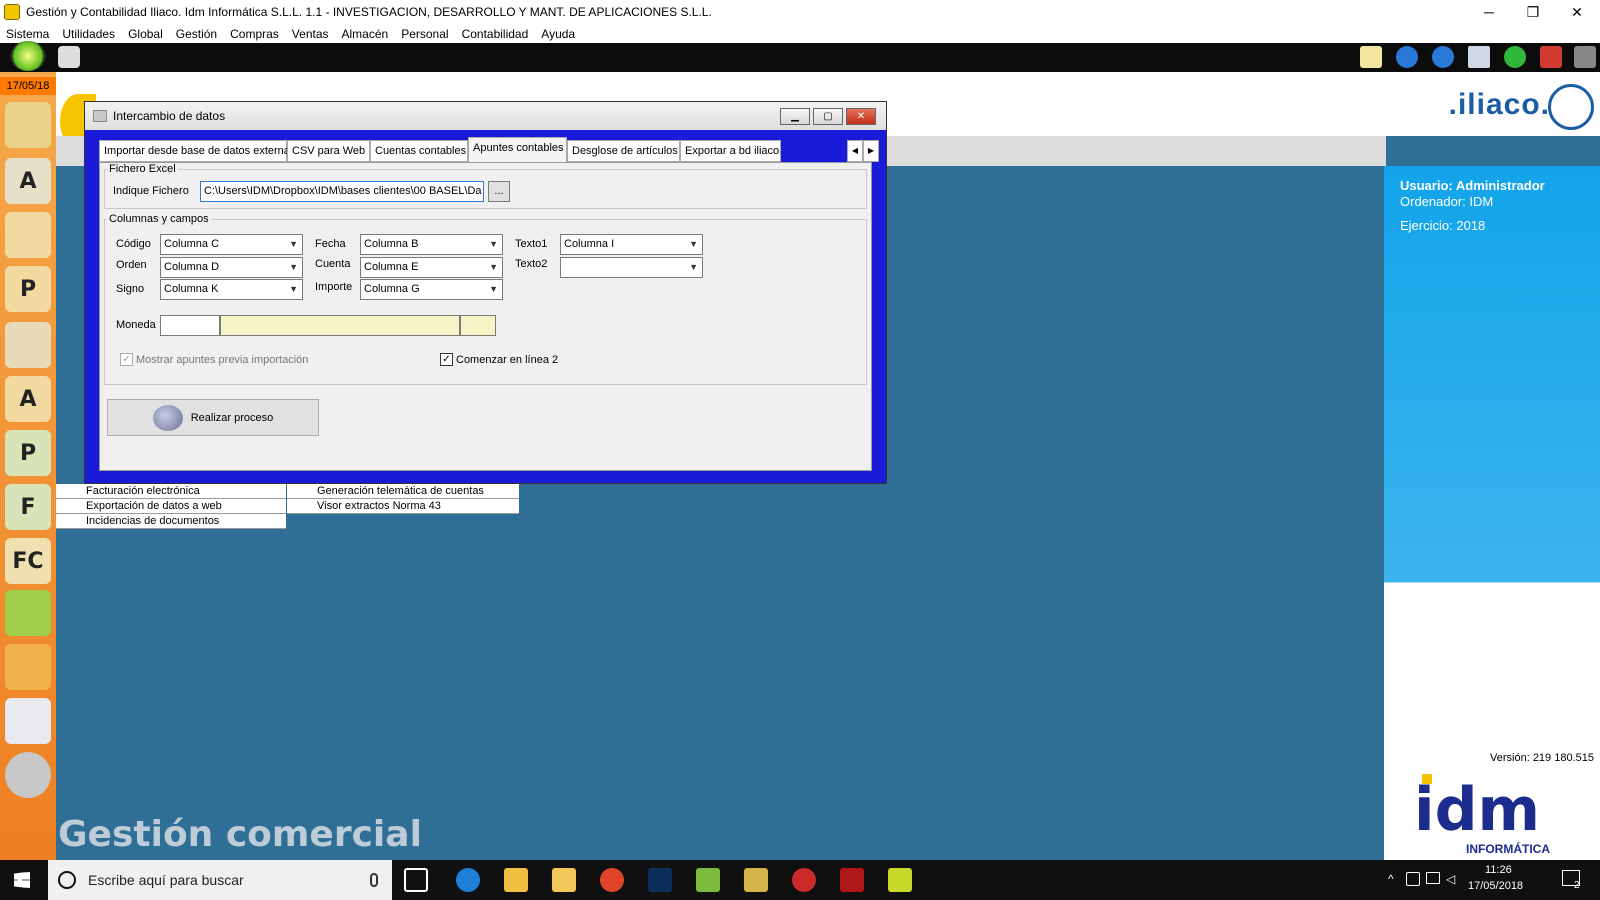 The width and height of the screenshot is (1600, 900). I want to click on disc-icon, so click(28, 775).